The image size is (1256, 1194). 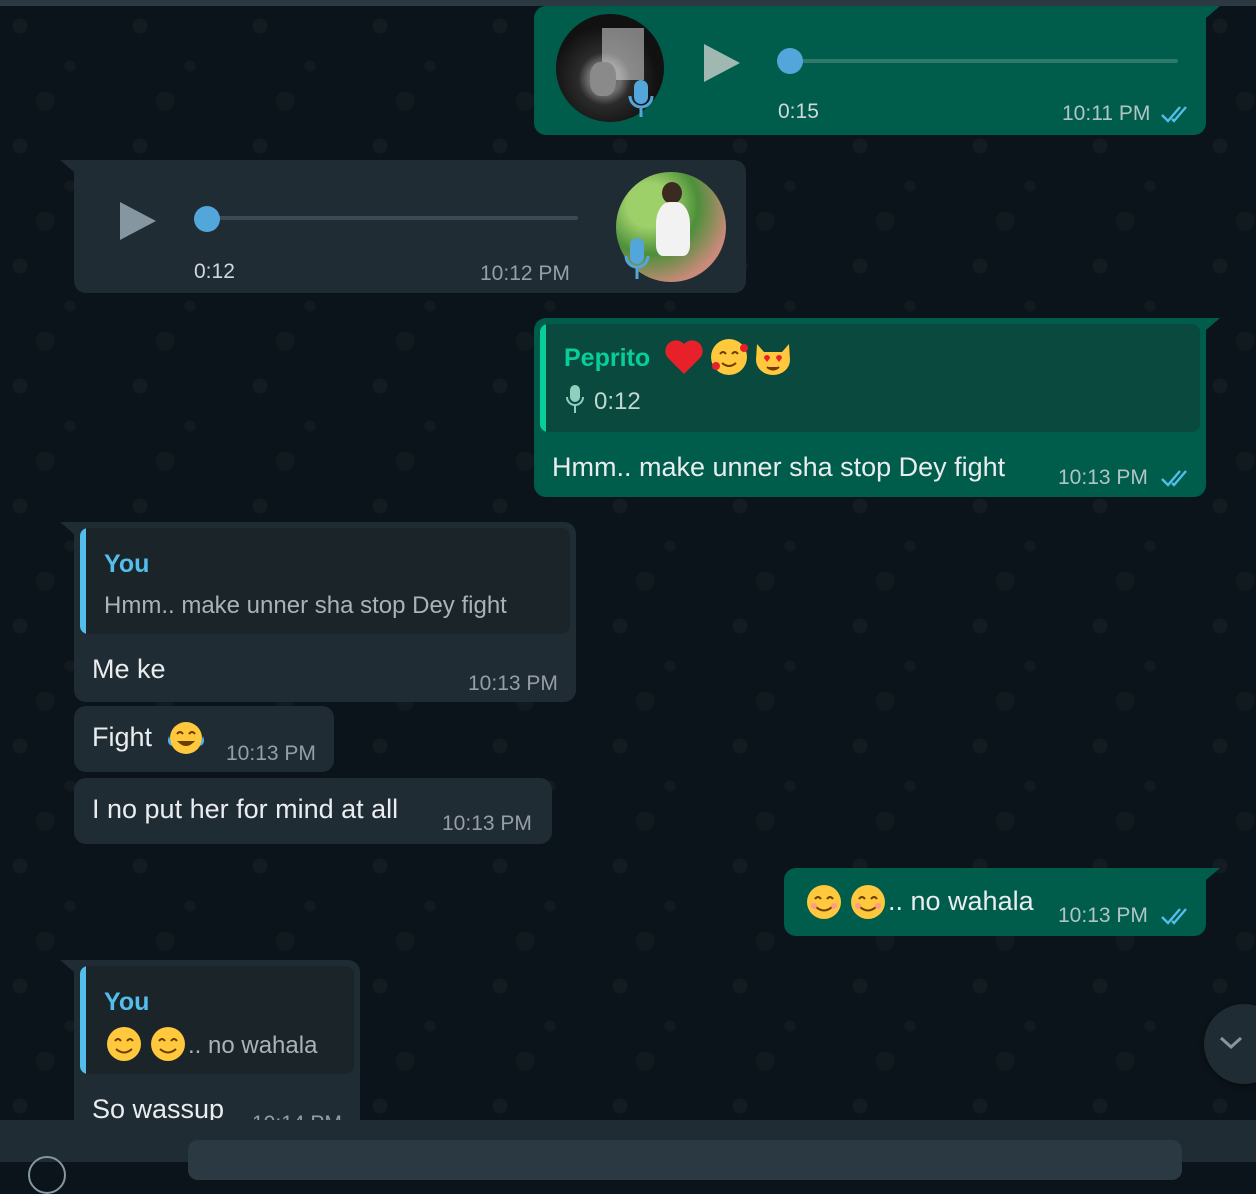 I want to click on incoming-text-message: I no put her for mind at all 10:13 PM, so click(x=313, y=811).